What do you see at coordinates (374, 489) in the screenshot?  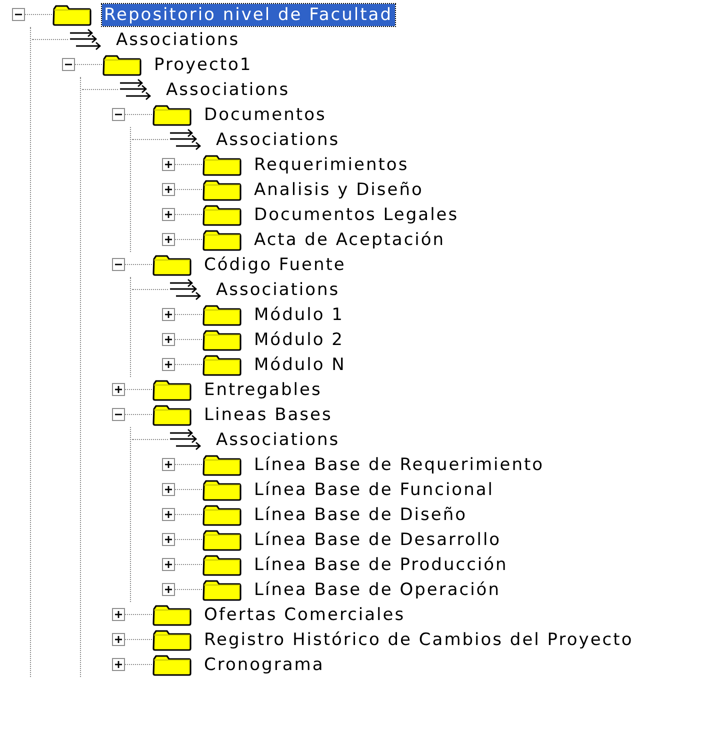 I see `folder-label: Línea Base de Funcional` at bounding box center [374, 489].